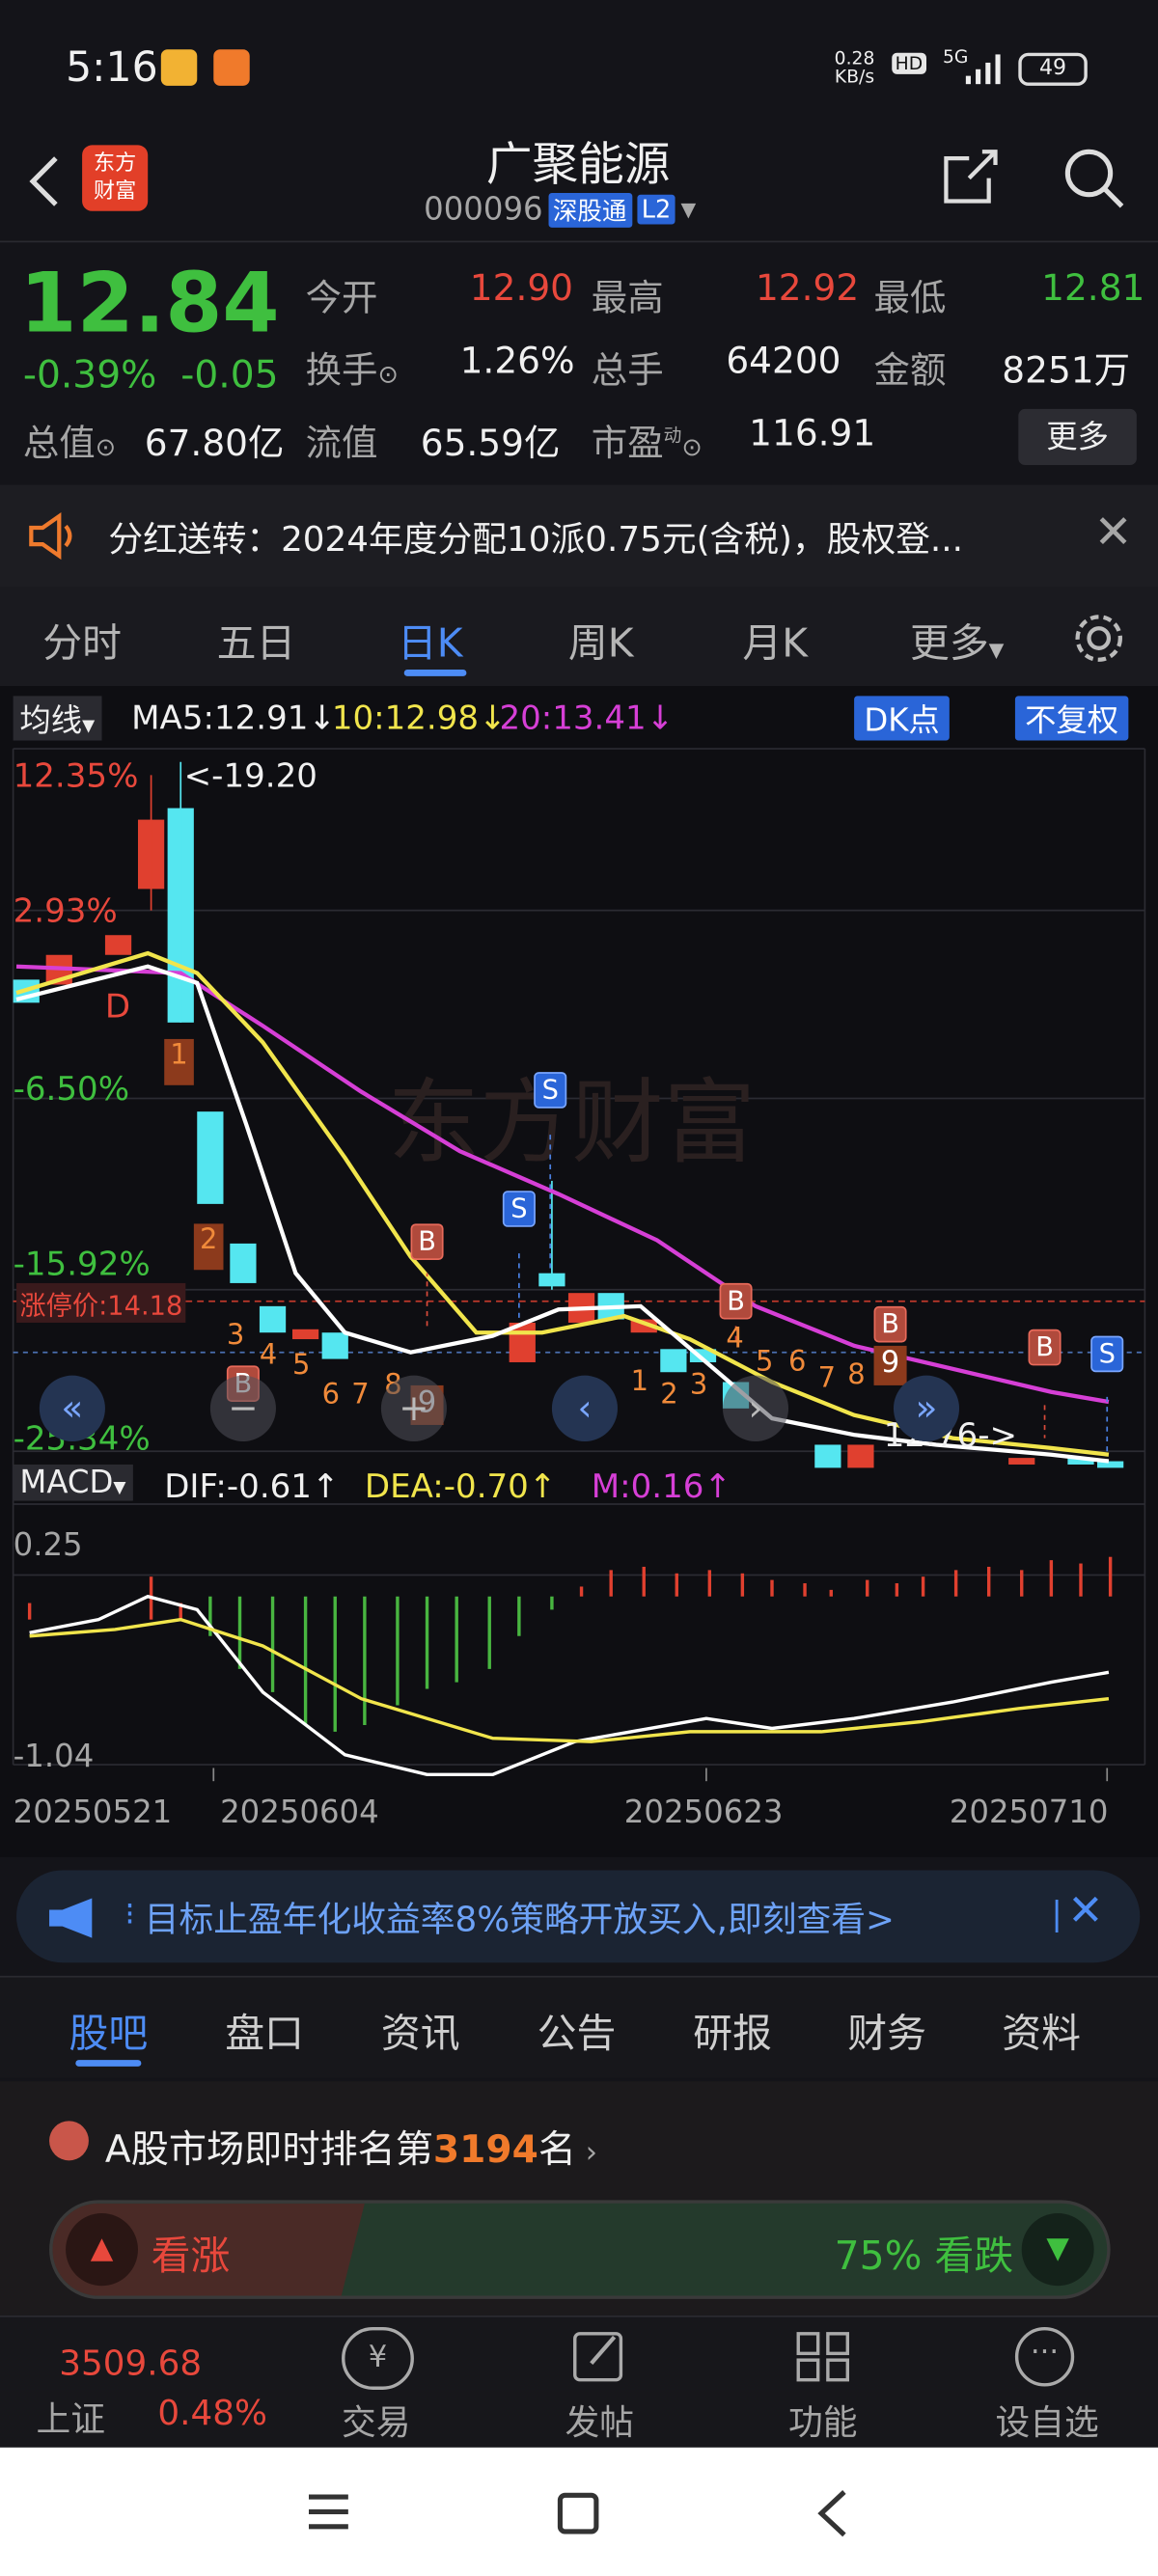 Image resolution: width=1158 pixels, height=2576 pixels. I want to click on bottom-toolbar: 3509.68 上证 0.48% ¥ 交易 发帖 功能 ··· 设自选, so click(579, 2382).